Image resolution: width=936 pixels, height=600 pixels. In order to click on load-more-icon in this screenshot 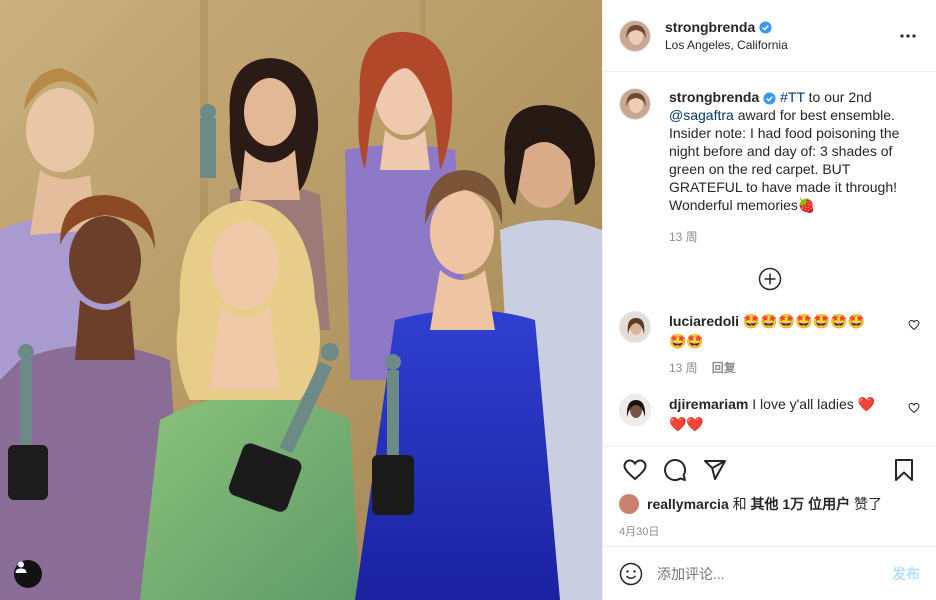, I will do `click(769, 279)`.